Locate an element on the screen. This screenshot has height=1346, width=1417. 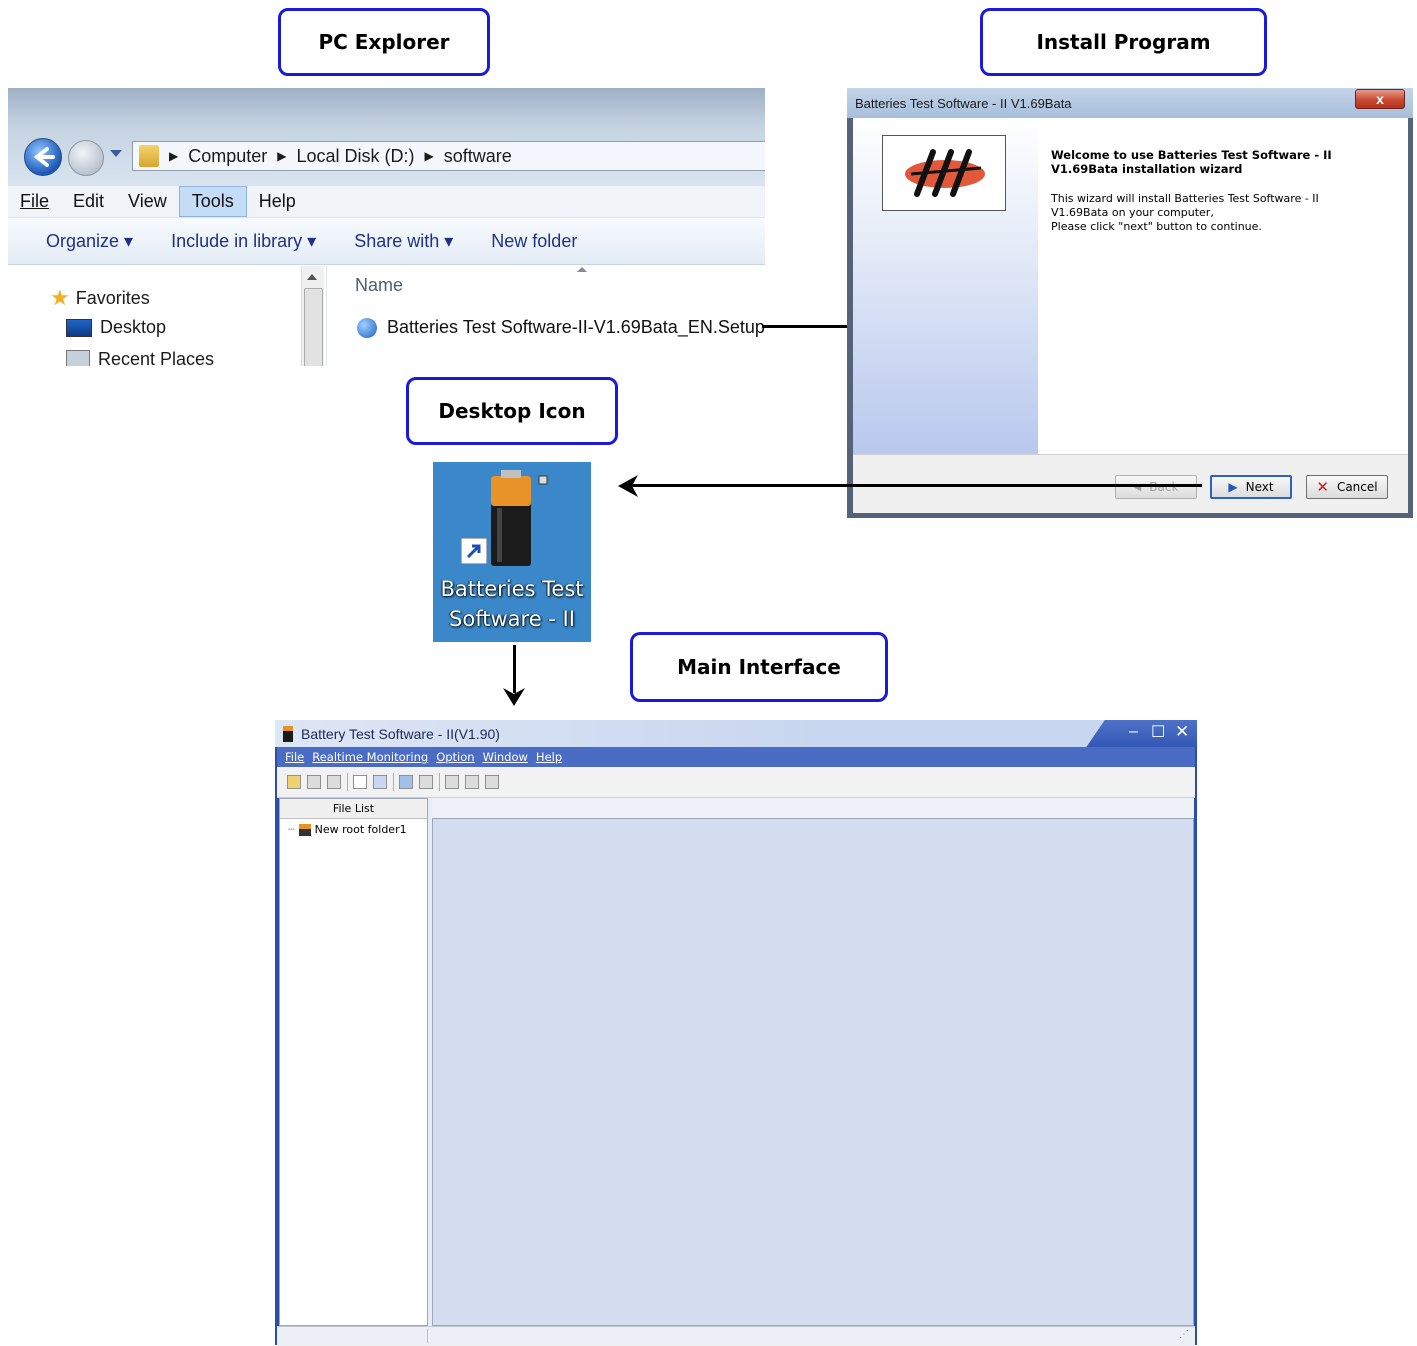
menu-view: View is located at coordinates (147, 201).